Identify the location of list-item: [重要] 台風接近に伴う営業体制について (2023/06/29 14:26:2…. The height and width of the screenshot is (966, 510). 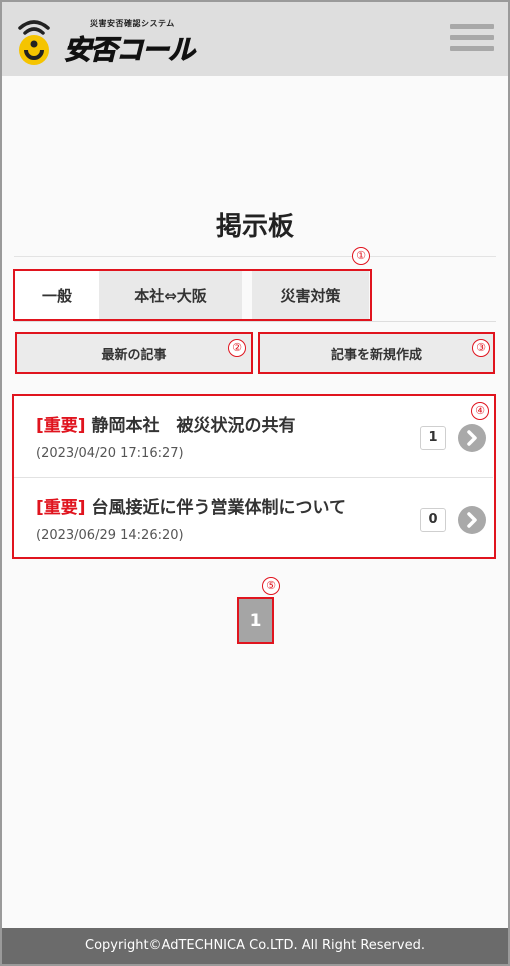
(253, 517).